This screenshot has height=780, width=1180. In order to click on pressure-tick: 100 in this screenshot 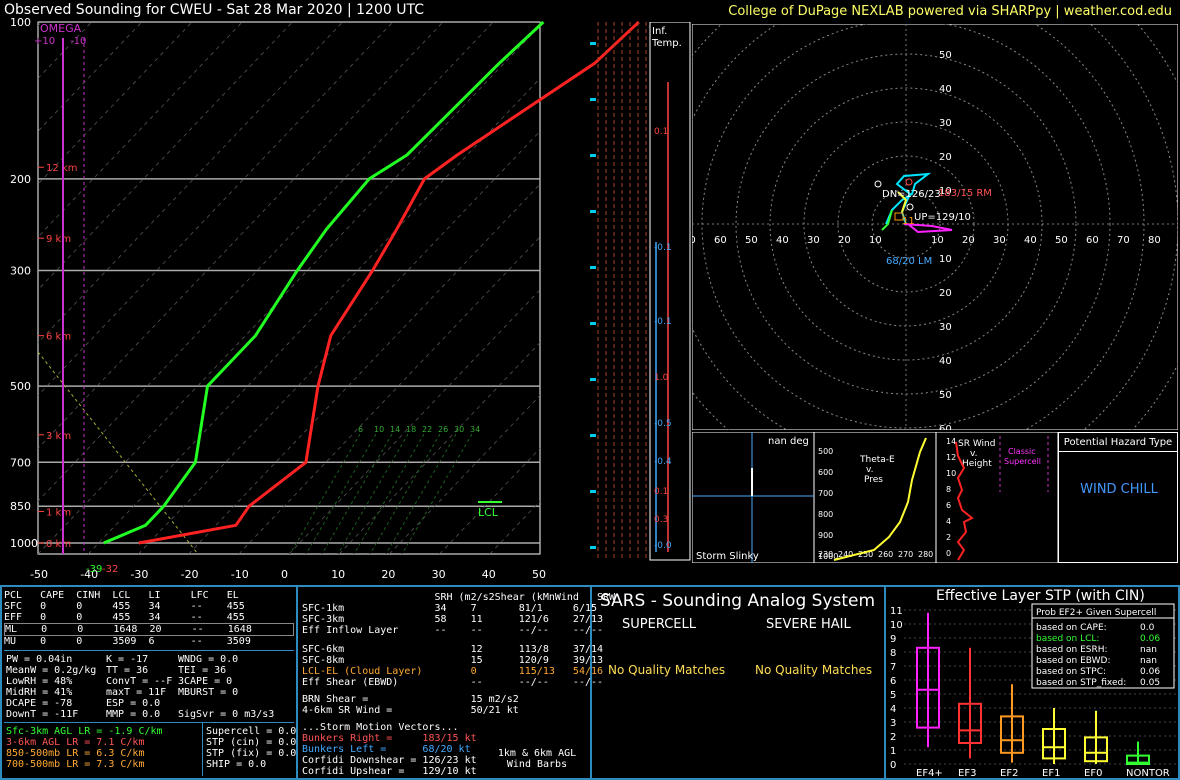, I will do `click(20, 23)`.